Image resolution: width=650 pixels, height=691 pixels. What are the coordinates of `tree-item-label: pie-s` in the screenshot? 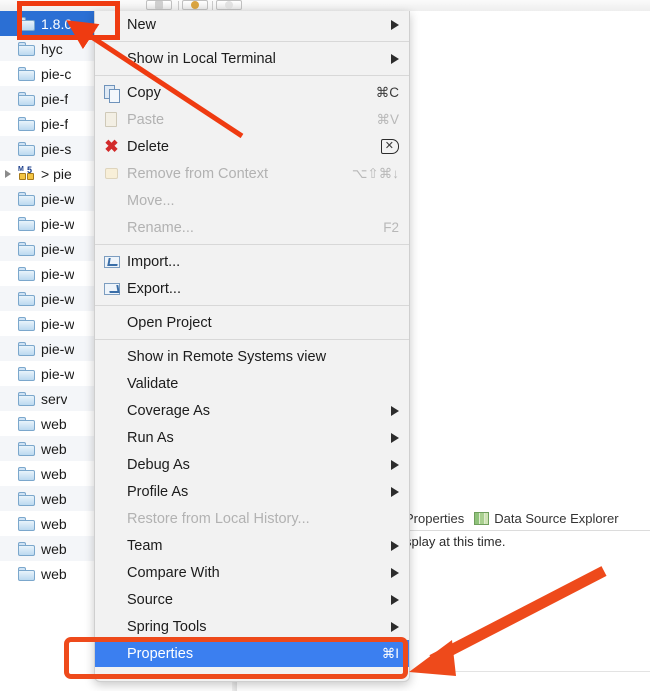 It's located at (56, 148).